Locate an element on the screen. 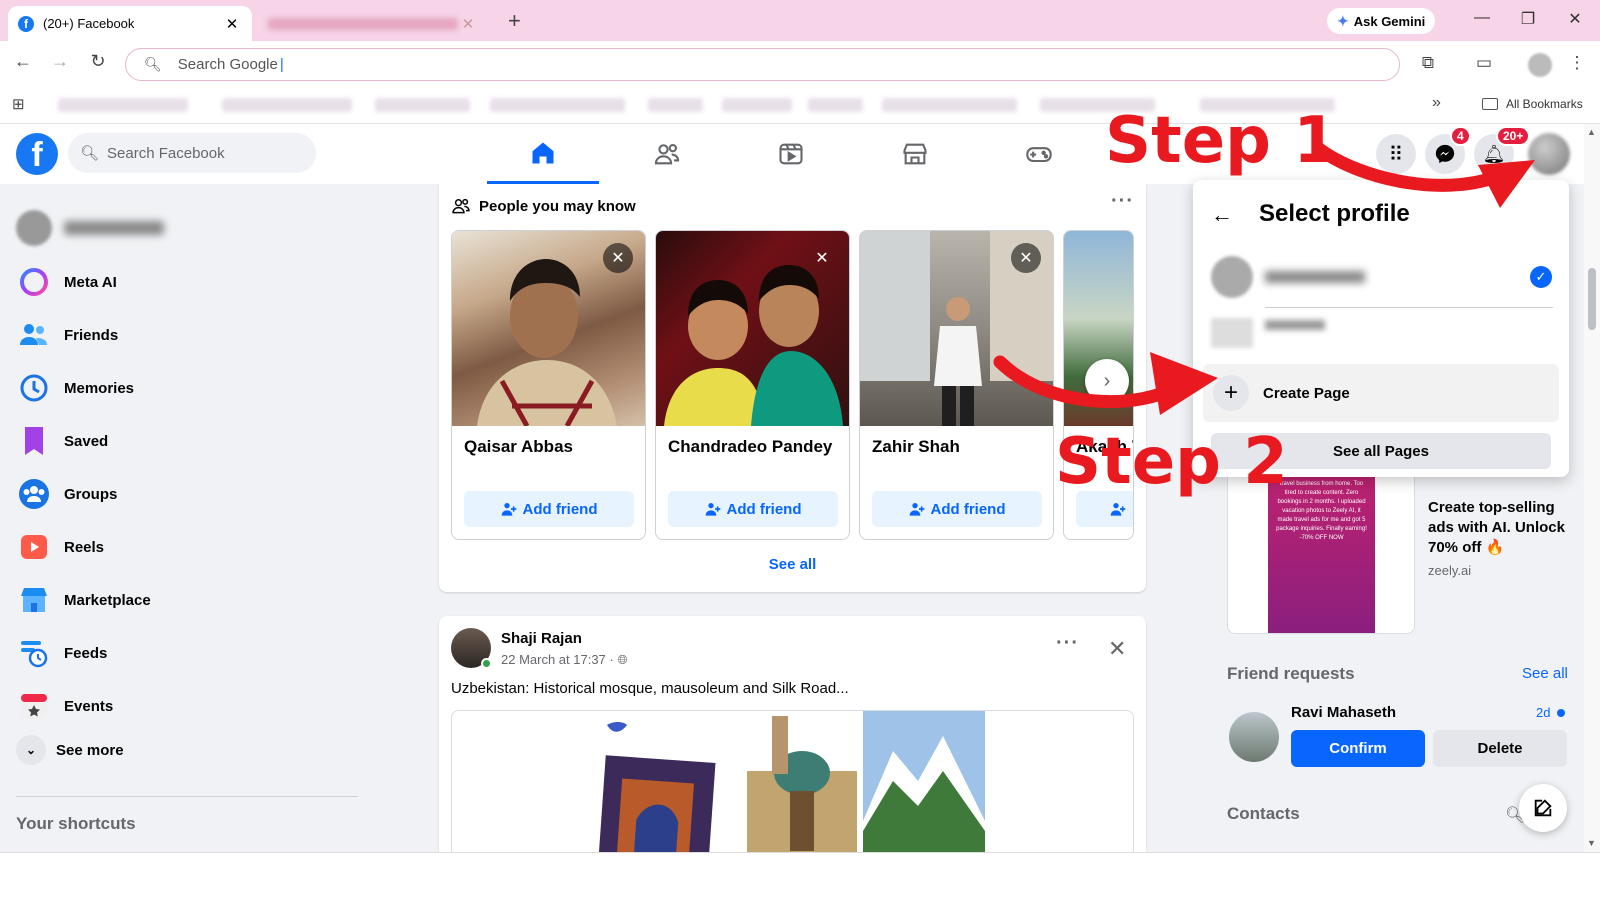 The width and height of the screenshot is (1600, 900). scroll-up-icon: ▲ is located at coordinates (1591, 132).